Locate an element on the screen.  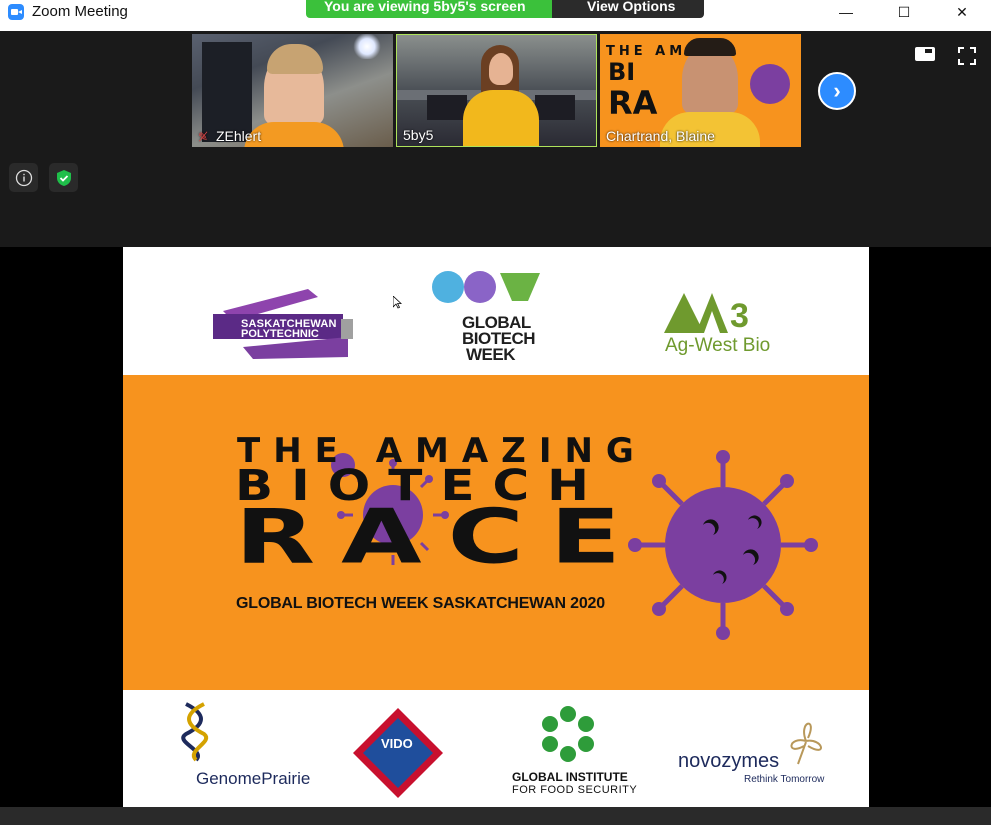
bookshelf is located at coordinates (227, 92).